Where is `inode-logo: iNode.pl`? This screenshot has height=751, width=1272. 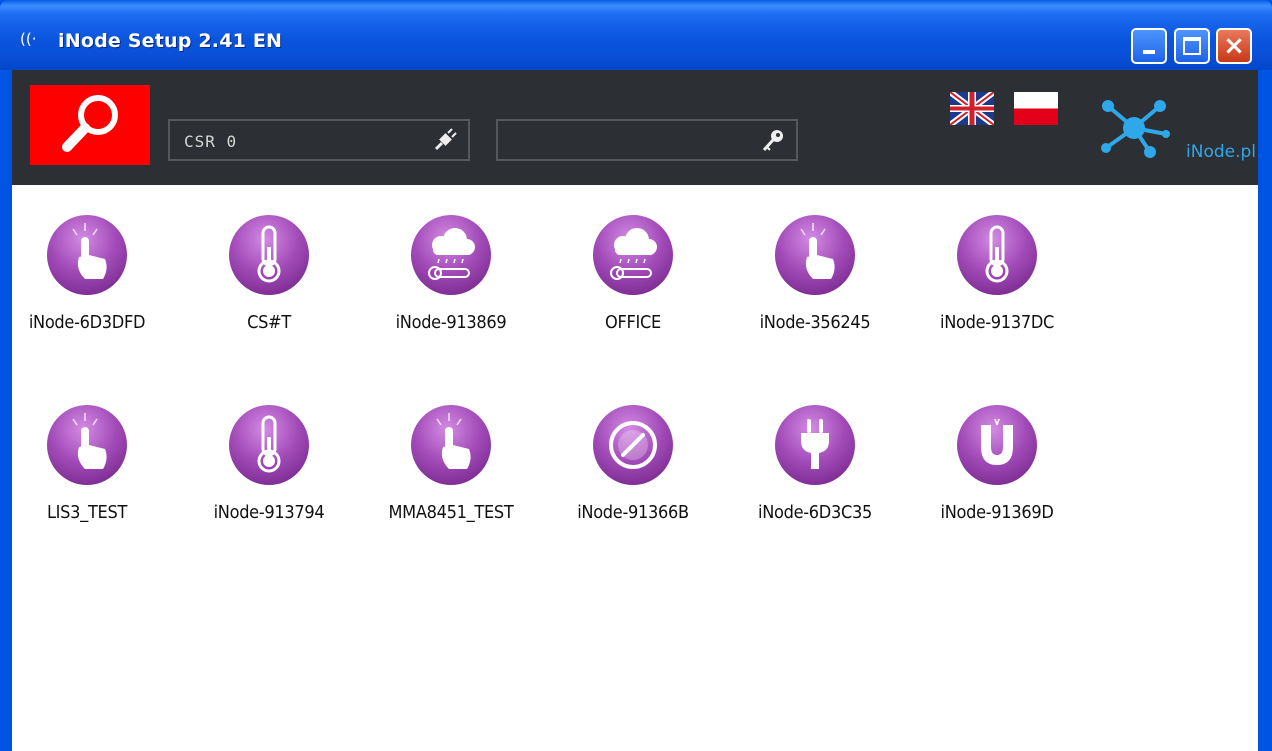 inode-logo: iNode.pl is located at coordinates (1175, 127).